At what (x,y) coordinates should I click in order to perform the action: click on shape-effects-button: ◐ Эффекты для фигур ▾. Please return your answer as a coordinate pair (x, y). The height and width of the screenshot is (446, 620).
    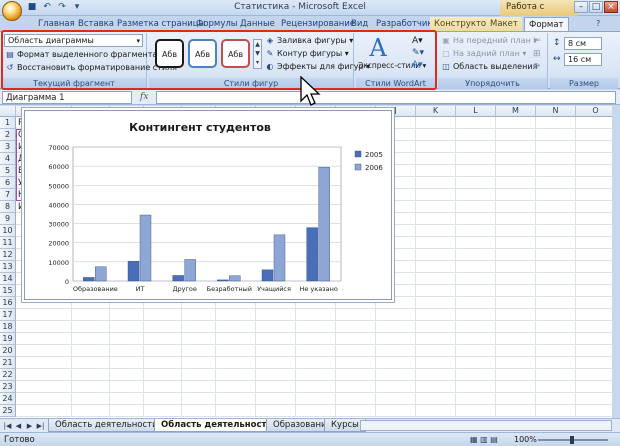
    Looking at the image, I should click on (318, 67).